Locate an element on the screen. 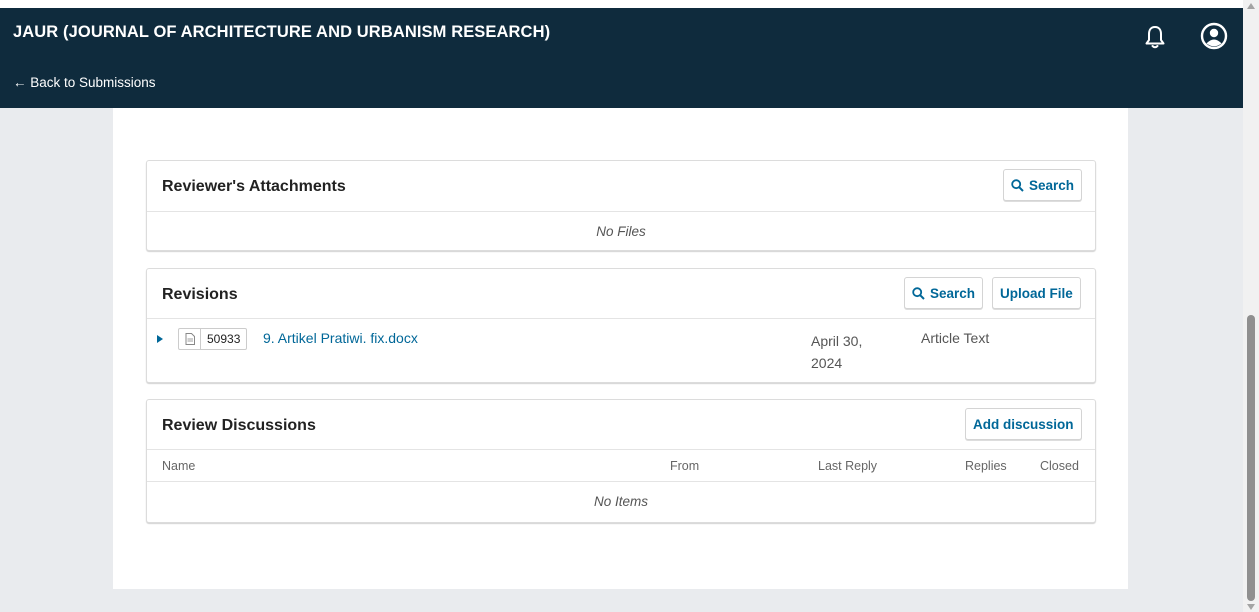 The image size is (1259, 612). review-discussions-title: Review Discussions is located at coordinates (239, 425).